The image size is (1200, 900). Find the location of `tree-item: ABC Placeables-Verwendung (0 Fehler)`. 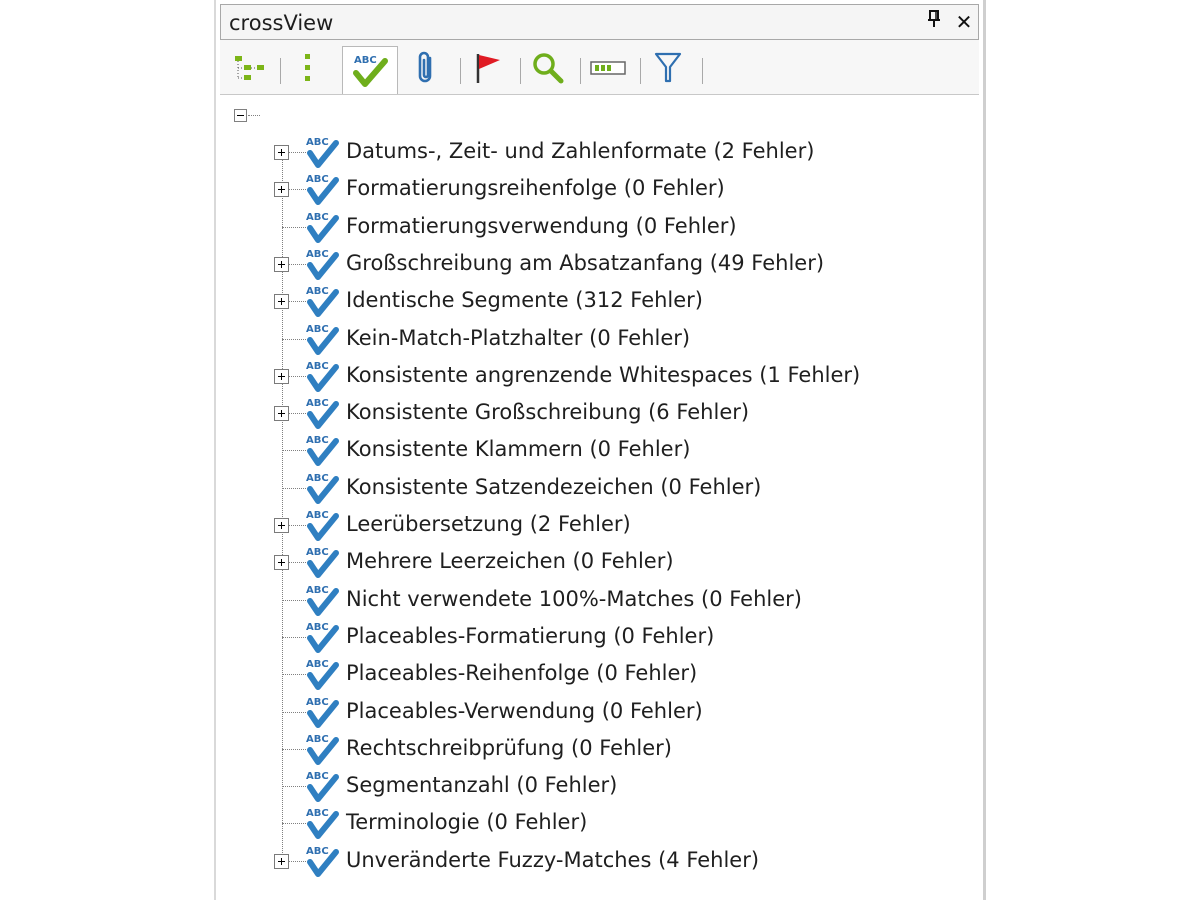

tree-item: ABC Placeables-Verwendung (0 Fehler) is located at coordinates (590, 712).